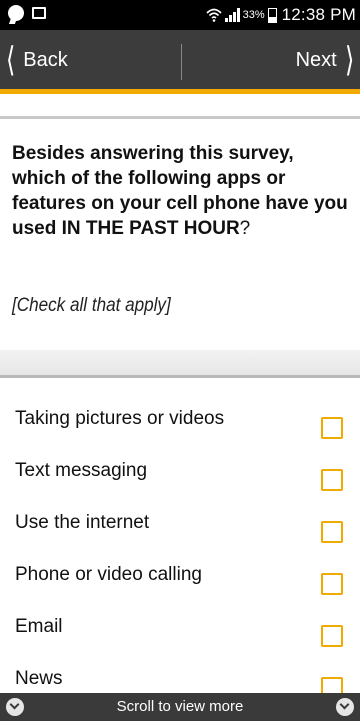  I want to click on clock: 12:38 PM, so click(318, 14).